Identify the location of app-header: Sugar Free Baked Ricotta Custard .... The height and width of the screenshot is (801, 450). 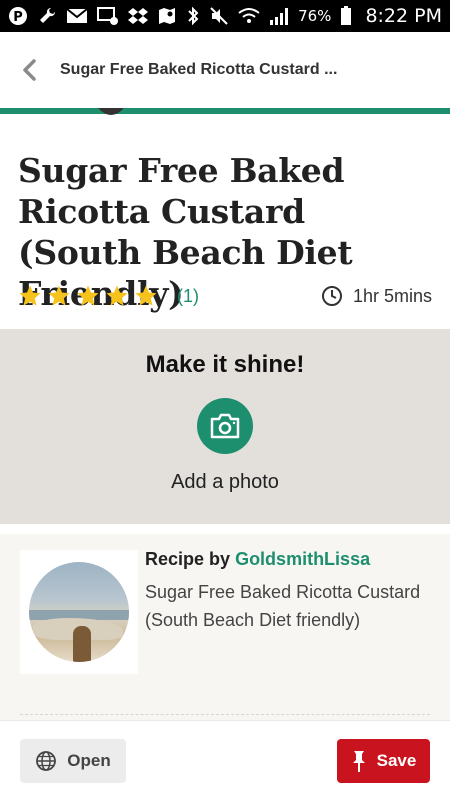
(225, 70).